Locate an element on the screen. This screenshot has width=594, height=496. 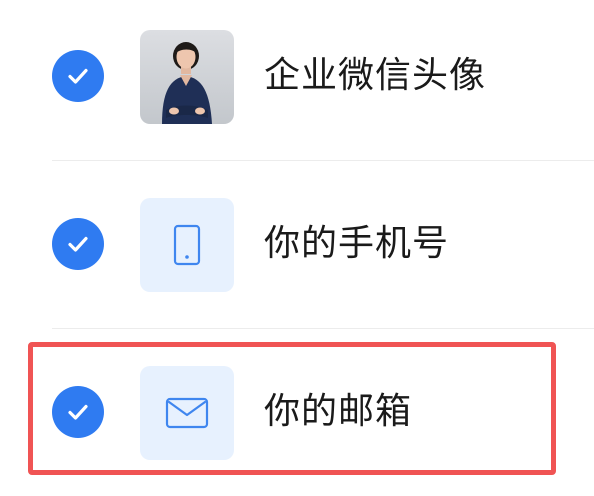
phone-icon-tile is located at coordinates (187, 245).